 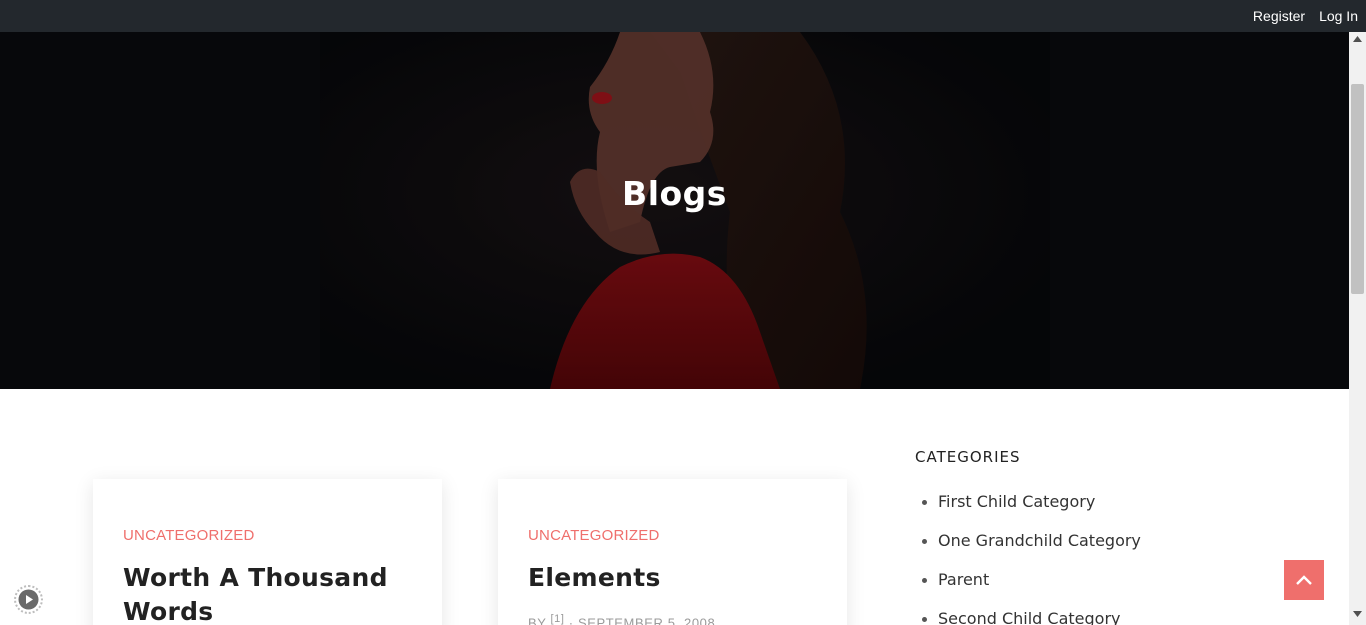 What do you see at coordinates (683, 16) in the screenshot?
I see `top-bar: Register Log In` at bounding box center [683, 16].